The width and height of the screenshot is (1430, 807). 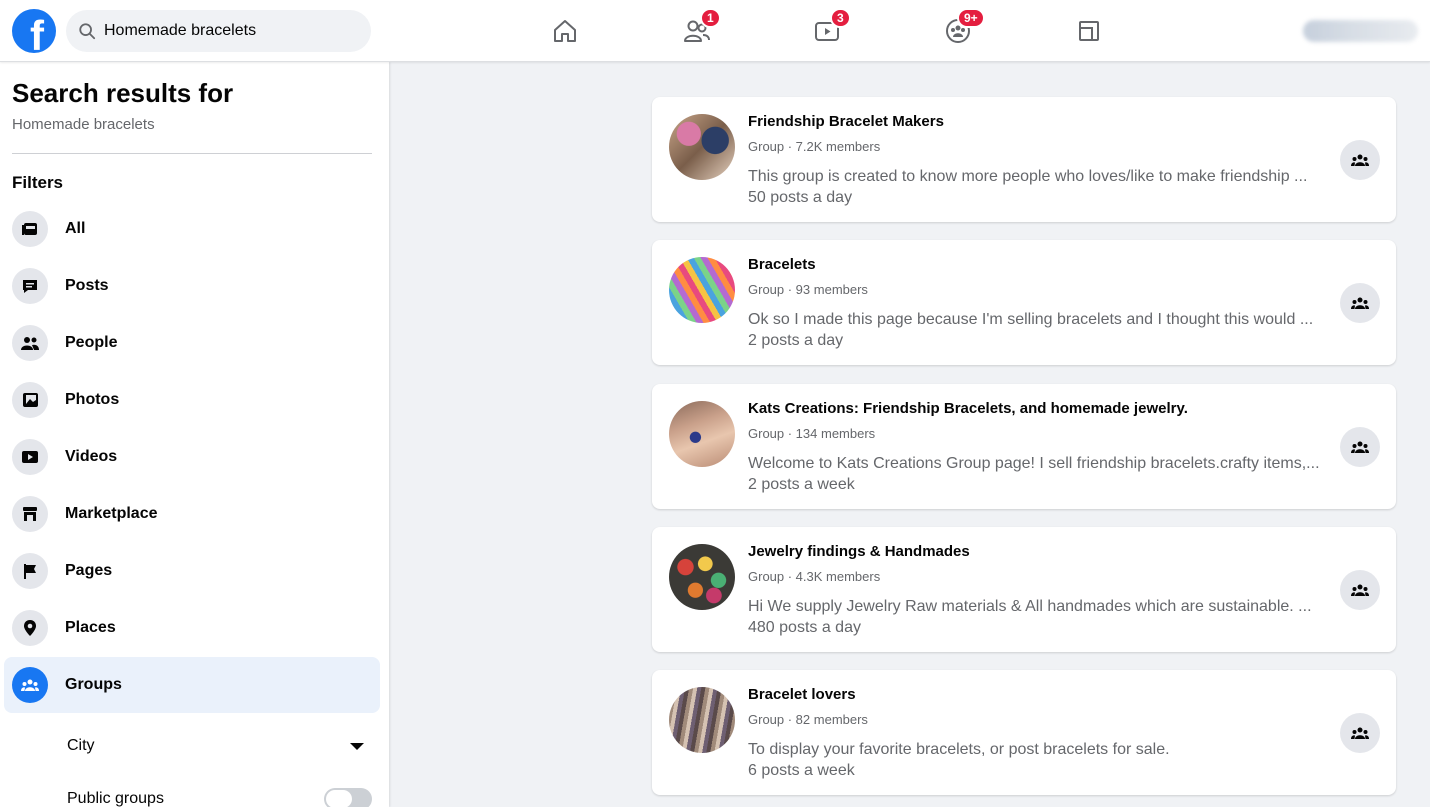 I want to click on filter-photos: Photos, so click(x=192, y=400).